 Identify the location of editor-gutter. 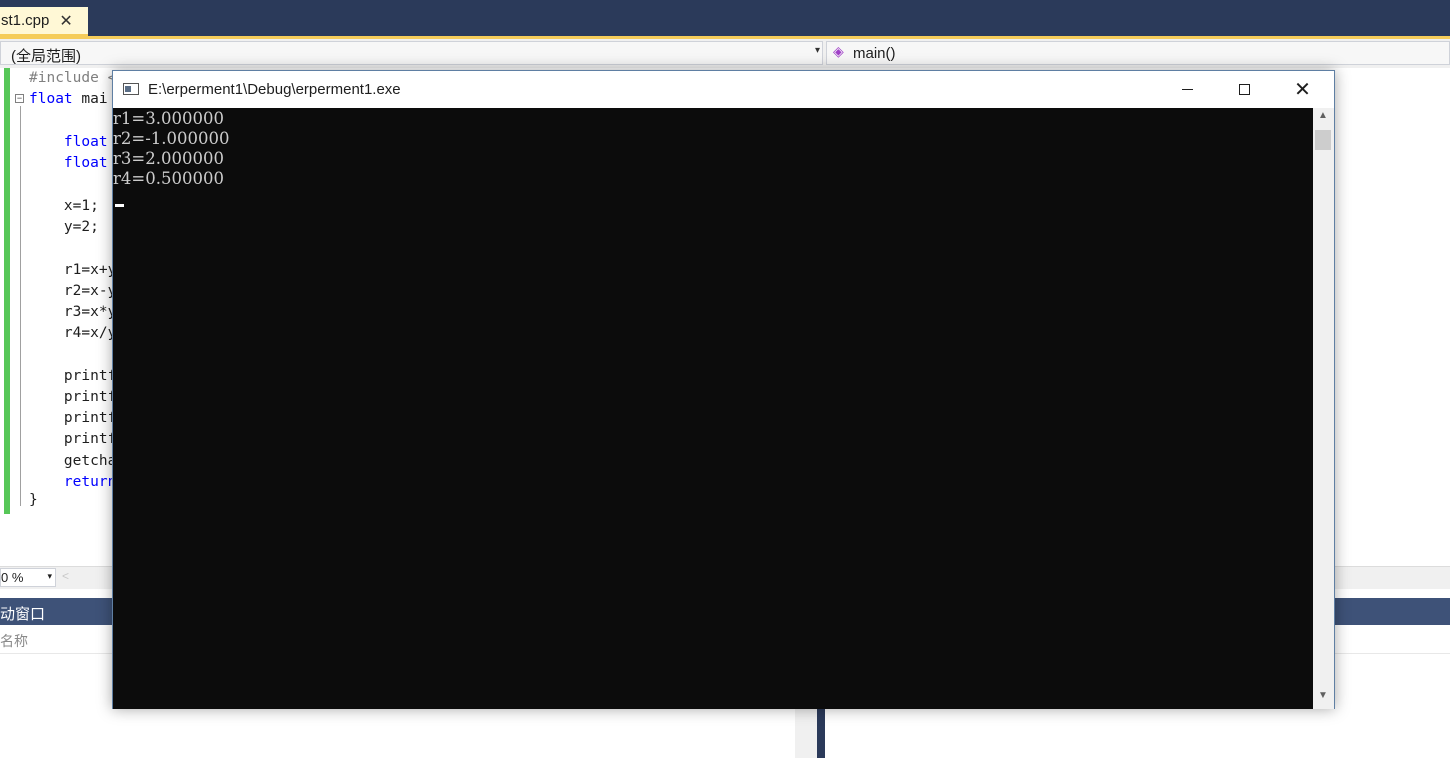
(5, 291).